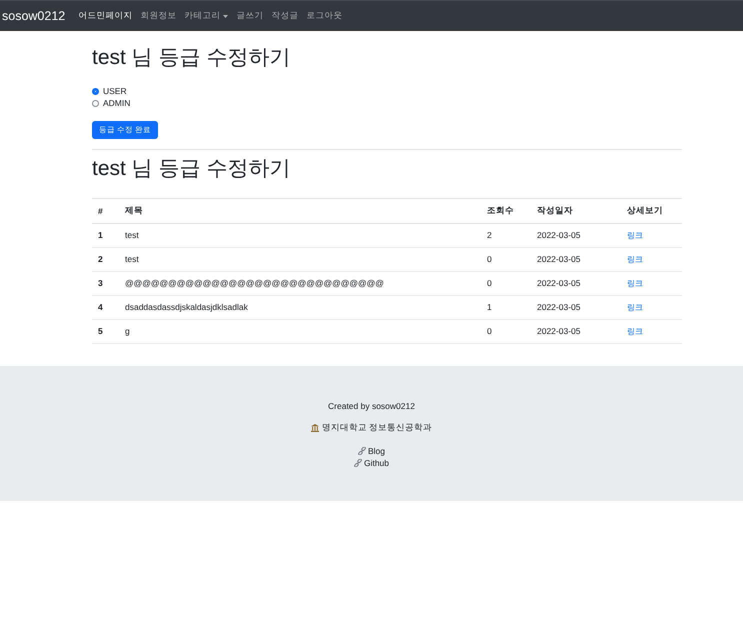 The image size is (743, 640). Describe the element at coordinates (300, 331) in the screenshot. I see `title-cell: g` at that location.